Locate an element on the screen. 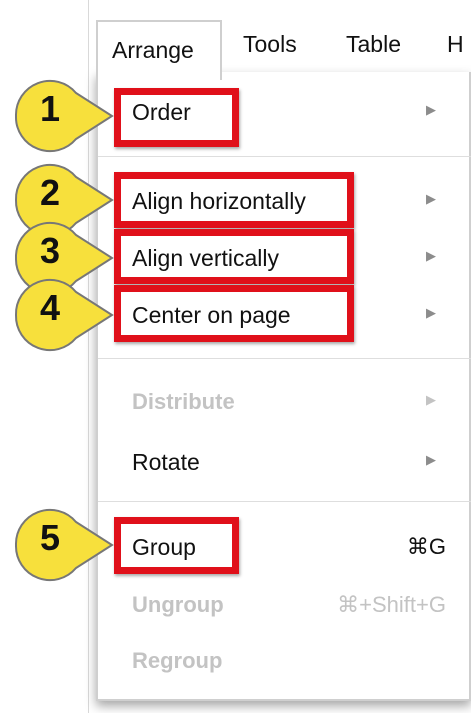 The width and height of the screenshot is (471, 713). menu-item-label: Rotate is located at coordinates (166, 462).